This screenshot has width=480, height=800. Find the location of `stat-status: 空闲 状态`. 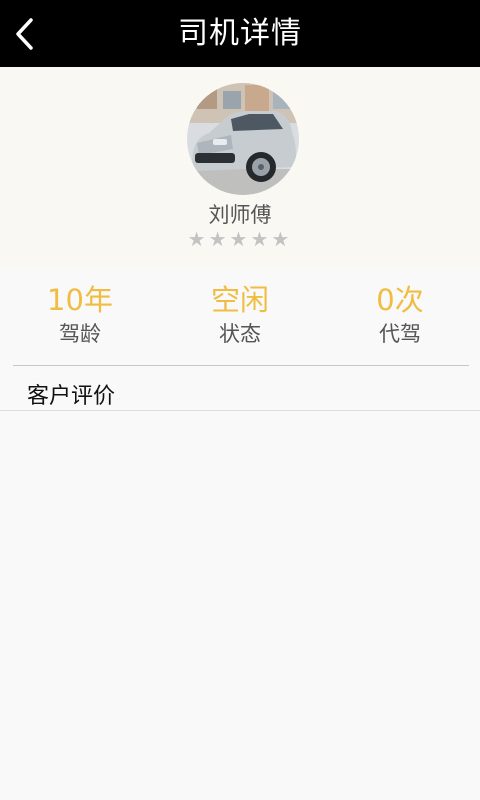

stat-status: 空闲 状态 is located at coordinates (240, 317).